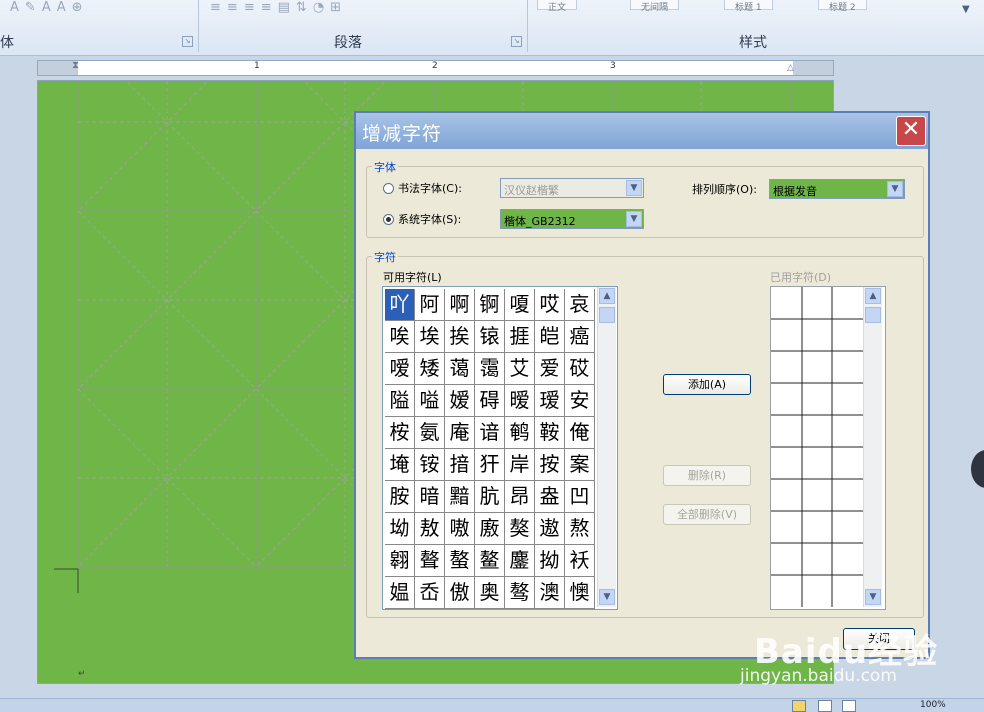 This screenshot has width=984, height=712. What do you see at coordinates (430, 433) in the screenshot?
I see `char-cell: 氨` at bounding box center [430, 433].